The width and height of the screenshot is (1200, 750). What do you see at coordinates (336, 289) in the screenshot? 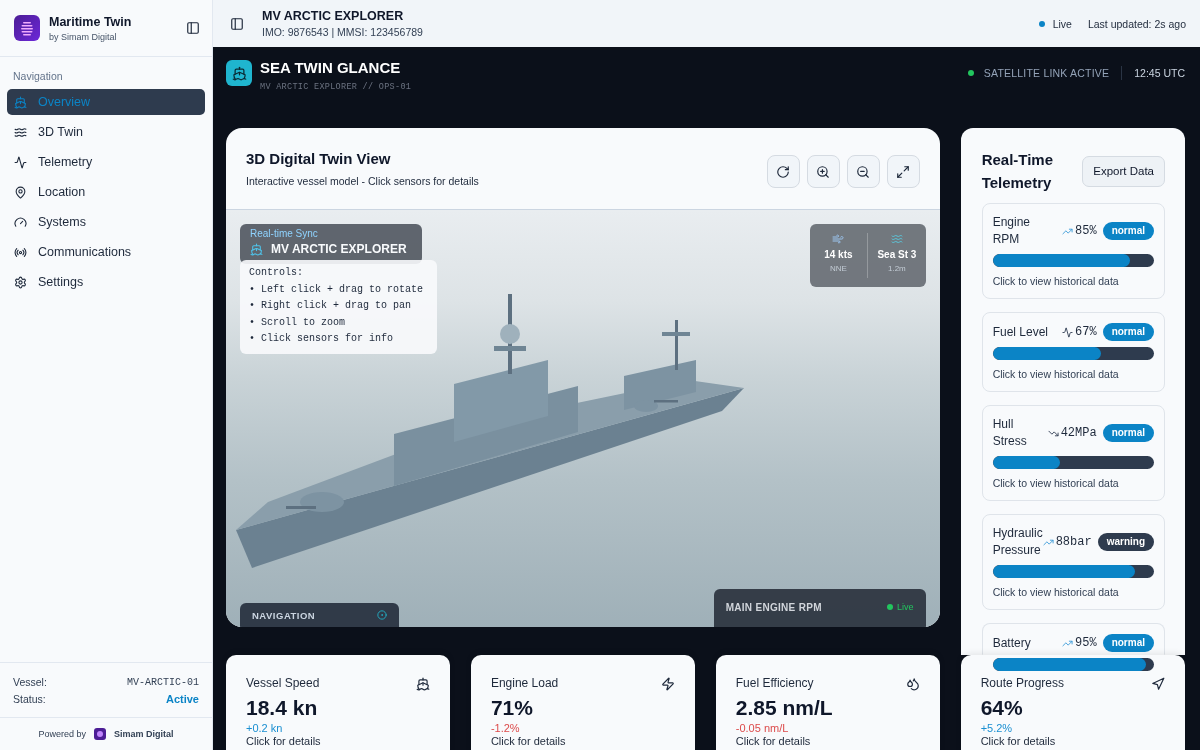
I see `controls-item: • Left click + drag to rotate` at bounding box center [336, 289].